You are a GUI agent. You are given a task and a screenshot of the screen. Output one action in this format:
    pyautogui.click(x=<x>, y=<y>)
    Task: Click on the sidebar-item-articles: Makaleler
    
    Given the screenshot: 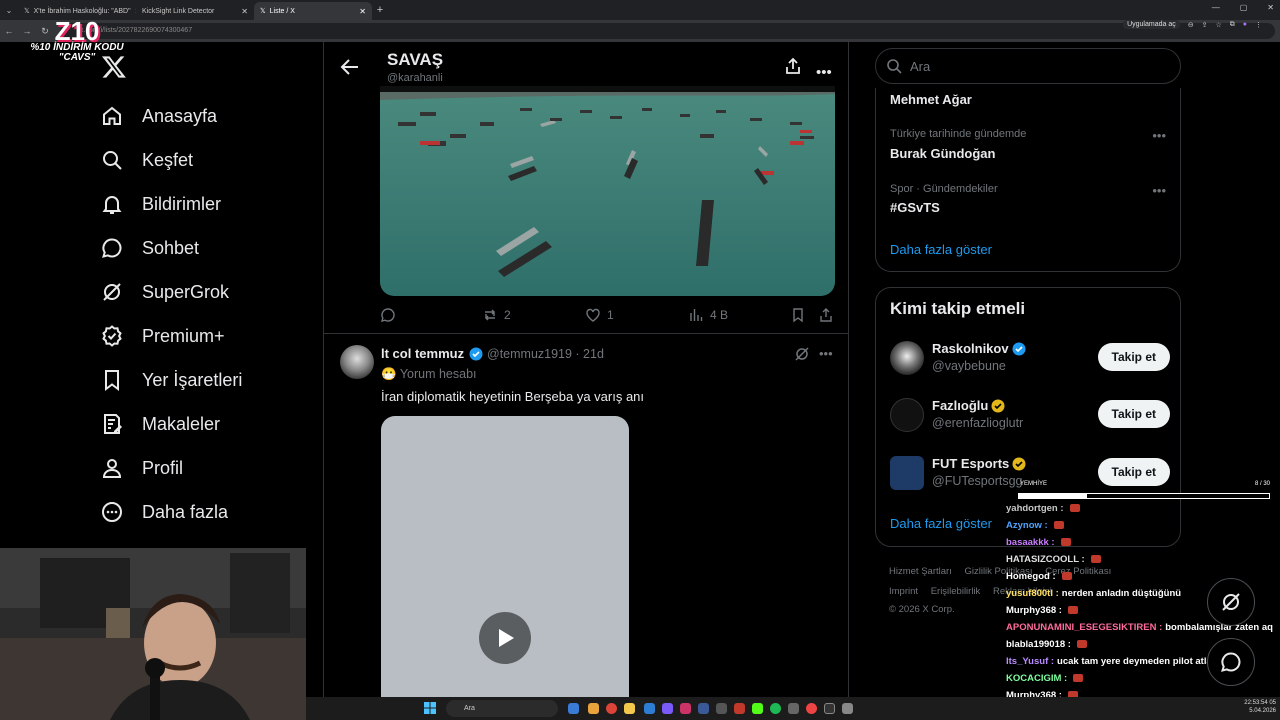 What is the action you would take?
    pyautogui.click(x=160, y=424)
    